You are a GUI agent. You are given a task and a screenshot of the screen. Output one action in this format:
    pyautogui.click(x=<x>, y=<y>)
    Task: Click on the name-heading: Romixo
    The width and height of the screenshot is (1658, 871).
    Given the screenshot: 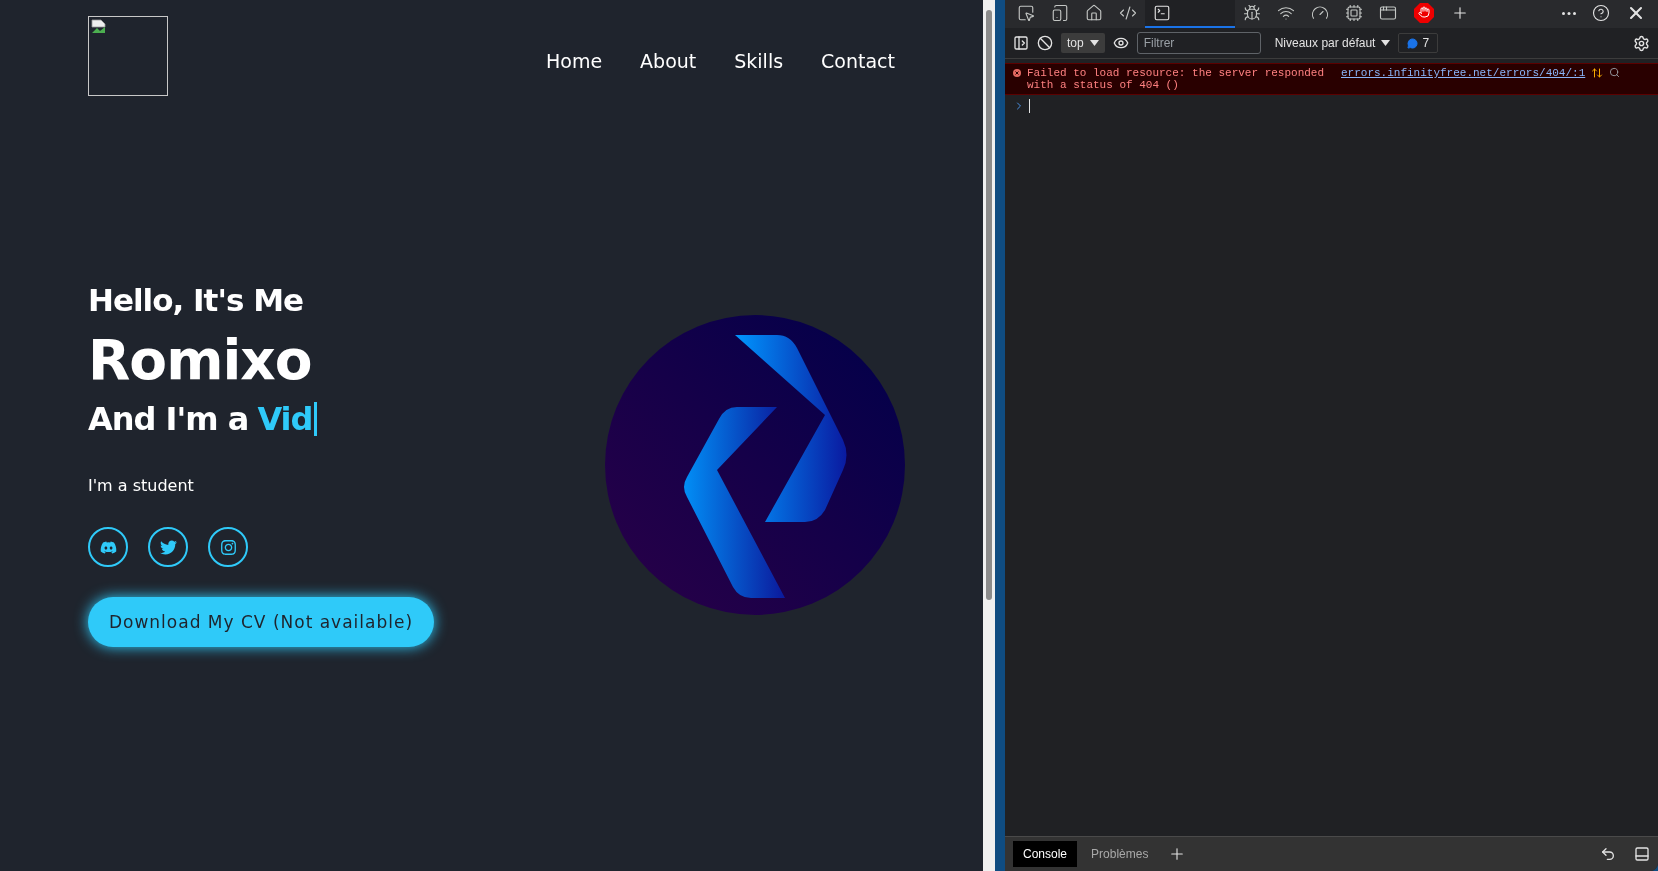 What is the action you would take?
    pyautogui.click(x=200, y=360)
    